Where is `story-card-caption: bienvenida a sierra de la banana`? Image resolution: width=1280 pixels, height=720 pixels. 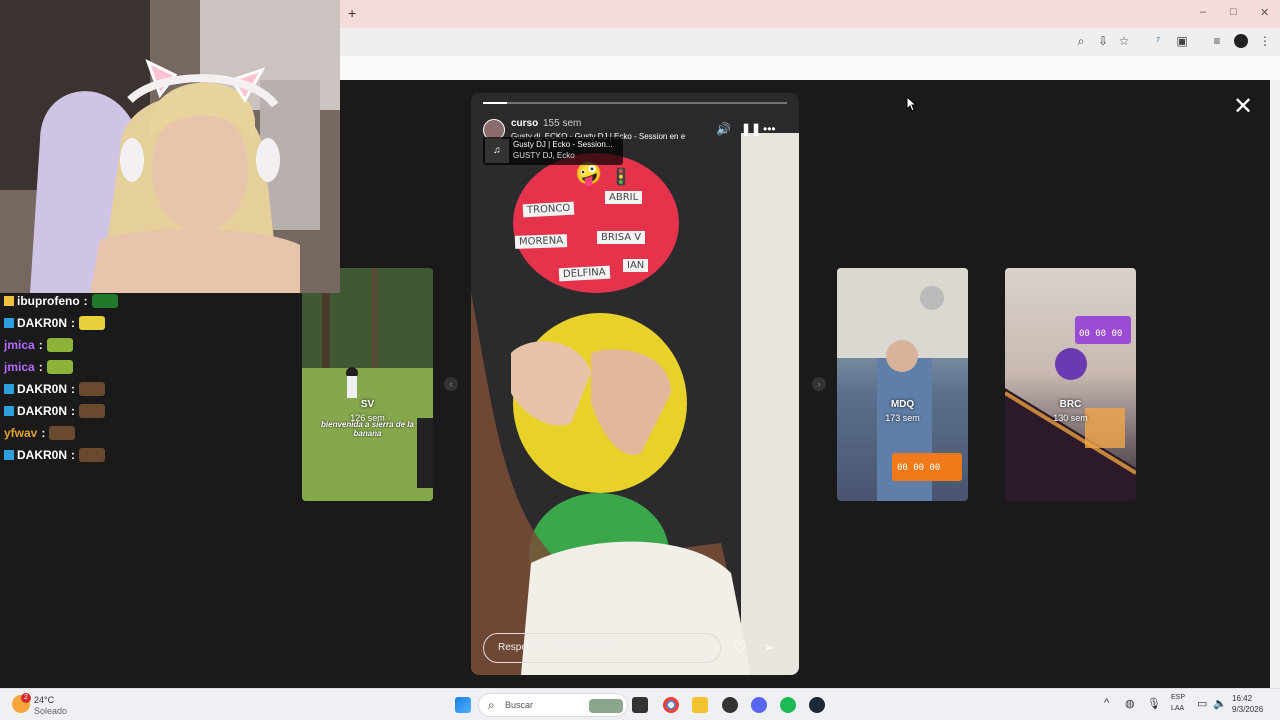
story-card-caption: bienvenida a sierra de la banana is located at coordinates (367, 429).